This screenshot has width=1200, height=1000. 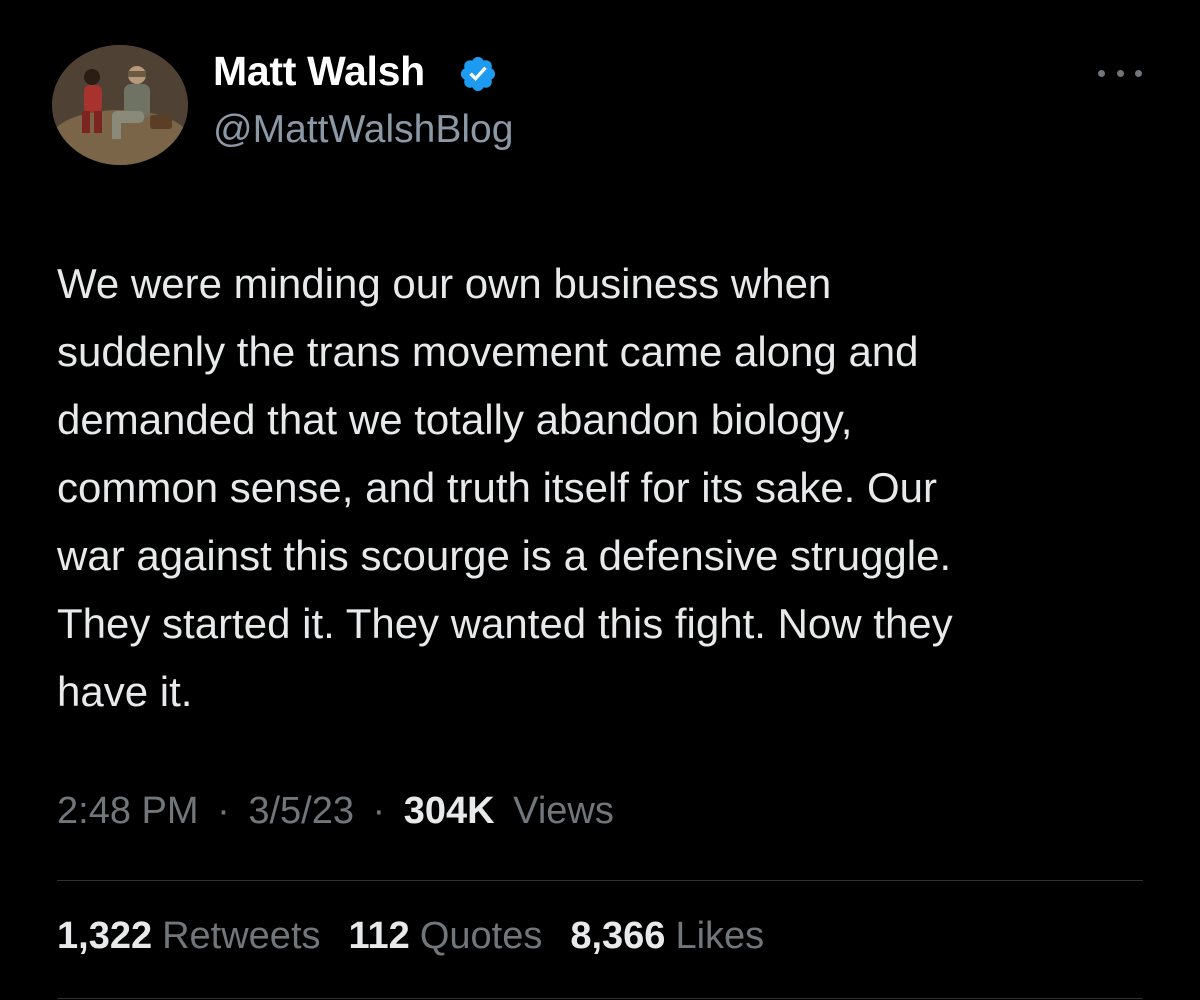 I want to click on views-label: Views, so click(x=563, y=811).